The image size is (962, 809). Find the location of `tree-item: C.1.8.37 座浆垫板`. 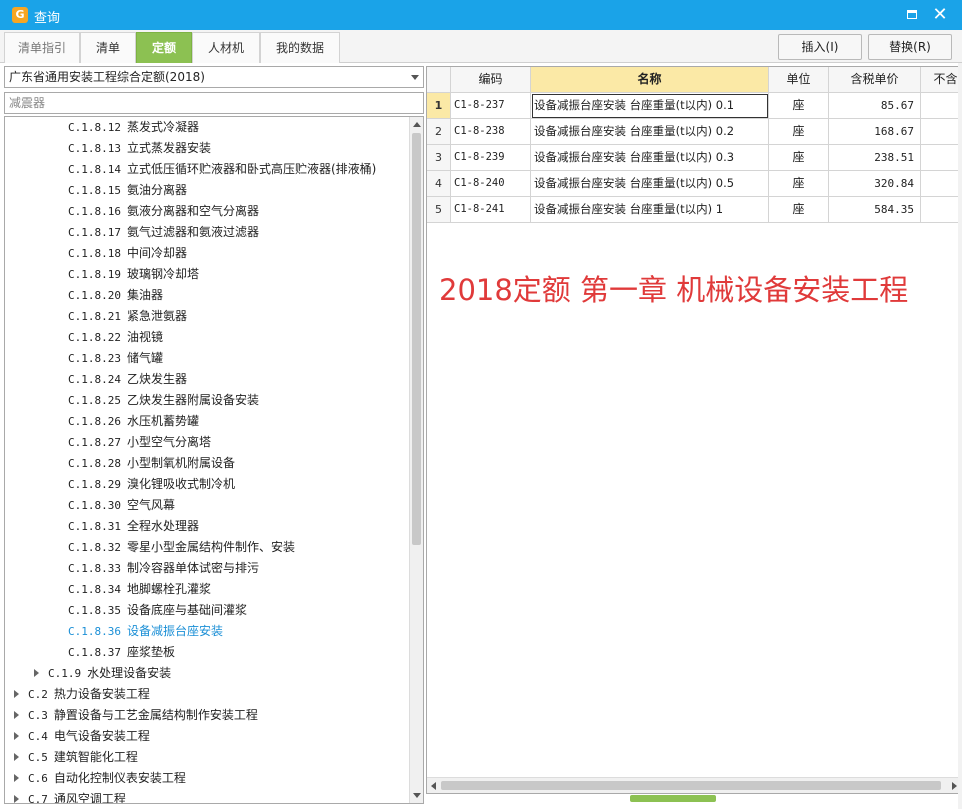

tree-item: C.1.8.37 座浆垫板 is located at coordinates (121, 652).